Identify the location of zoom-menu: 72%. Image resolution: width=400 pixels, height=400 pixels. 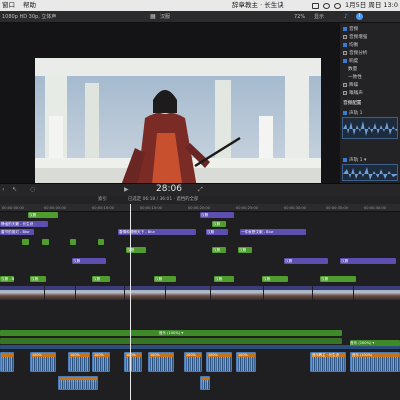
(299, 17).